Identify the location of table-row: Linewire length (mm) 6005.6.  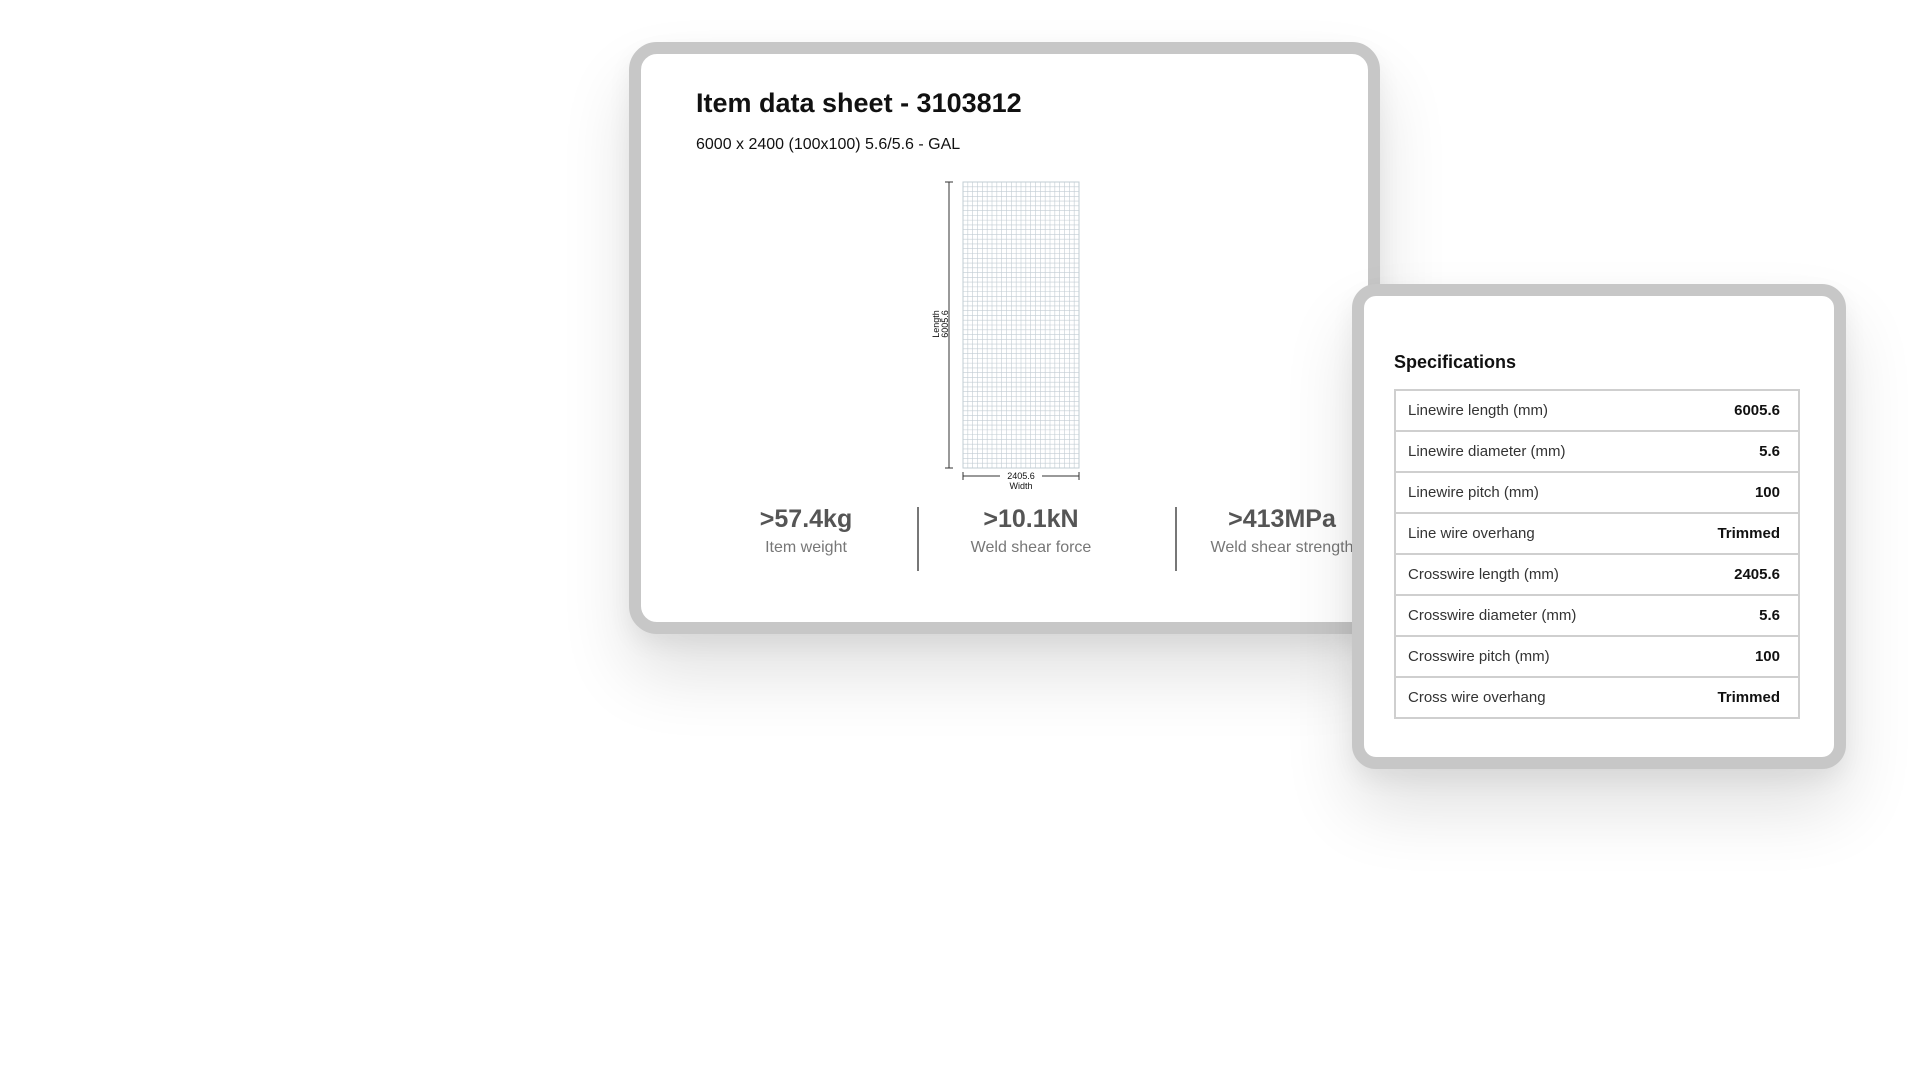
(1596, 410).